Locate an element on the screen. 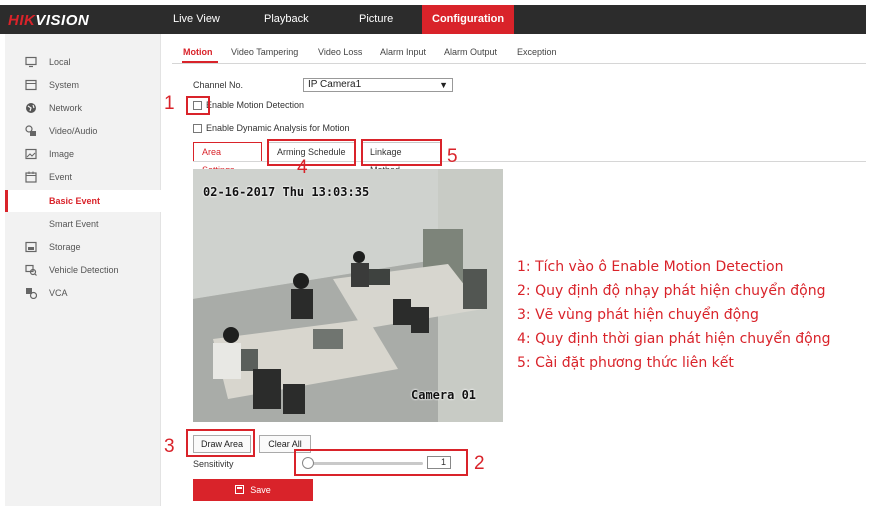 The height and width of the screenshot is (506, 874). annotation-number-5: 5 is located at coordinates (452, 156).